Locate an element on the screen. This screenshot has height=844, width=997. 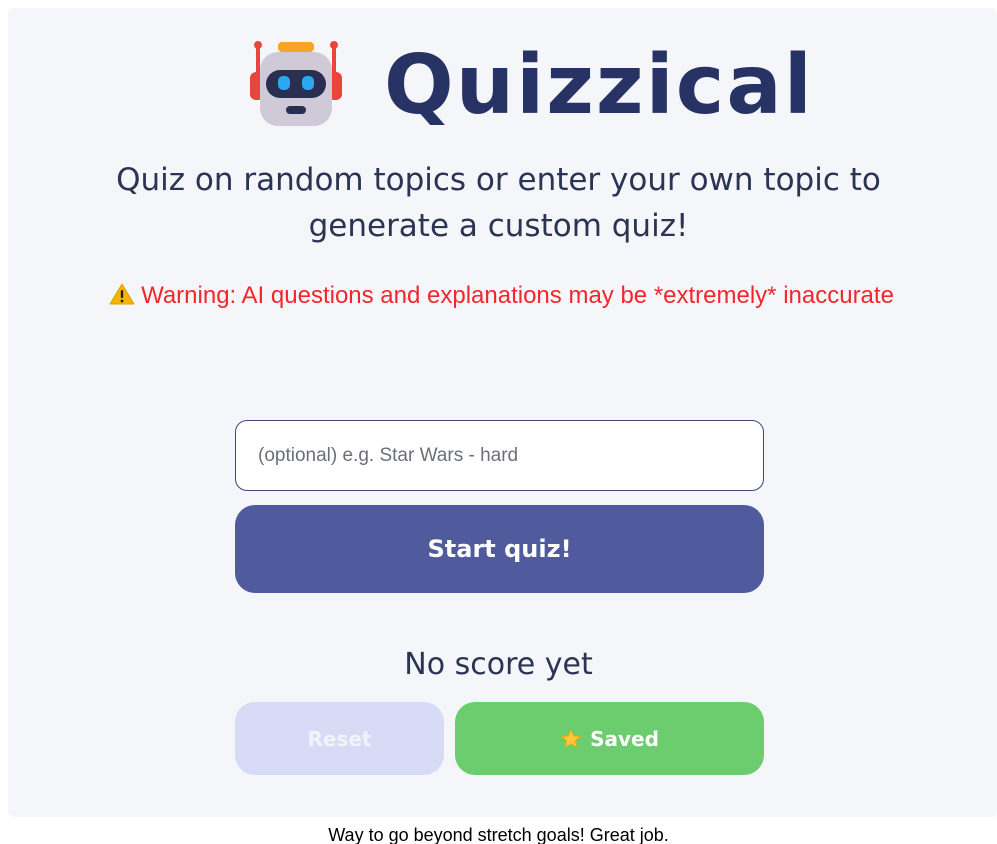
app-title: Quizzical is located at coordinates (599, 85).